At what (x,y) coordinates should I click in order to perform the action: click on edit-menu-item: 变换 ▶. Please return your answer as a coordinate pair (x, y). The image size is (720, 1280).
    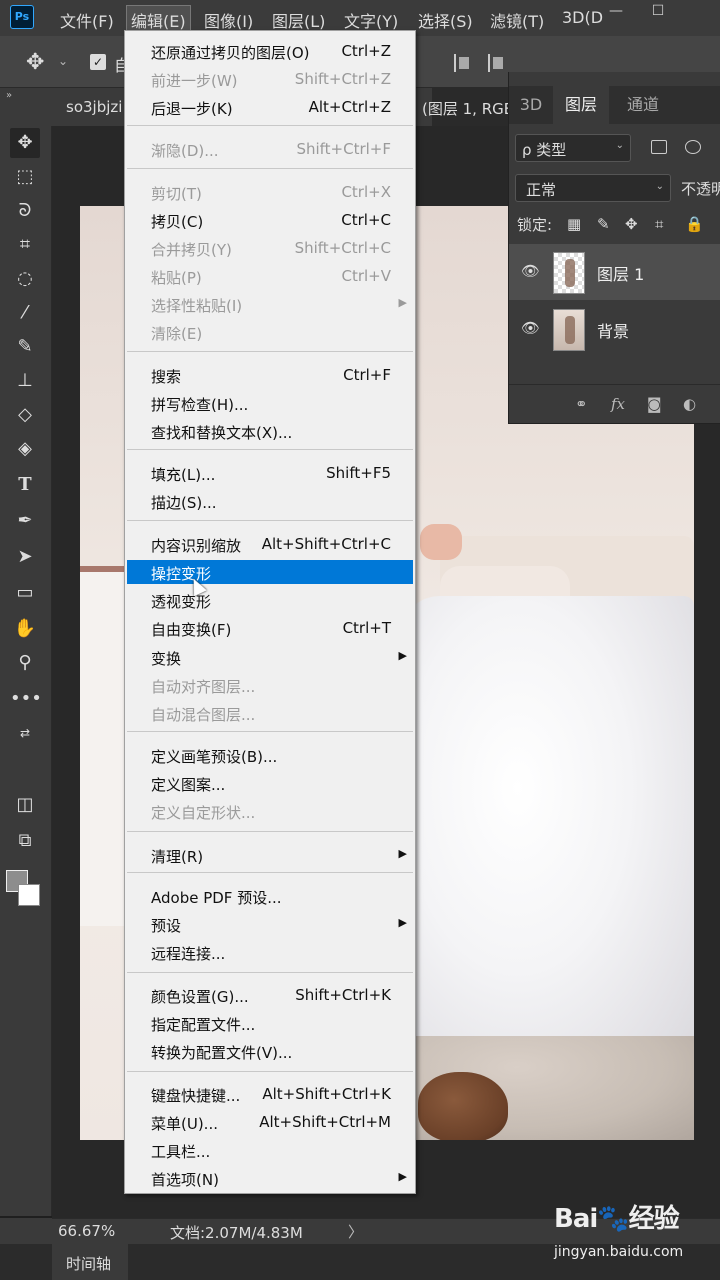
    Looking at the image, I should click on (270, 657).